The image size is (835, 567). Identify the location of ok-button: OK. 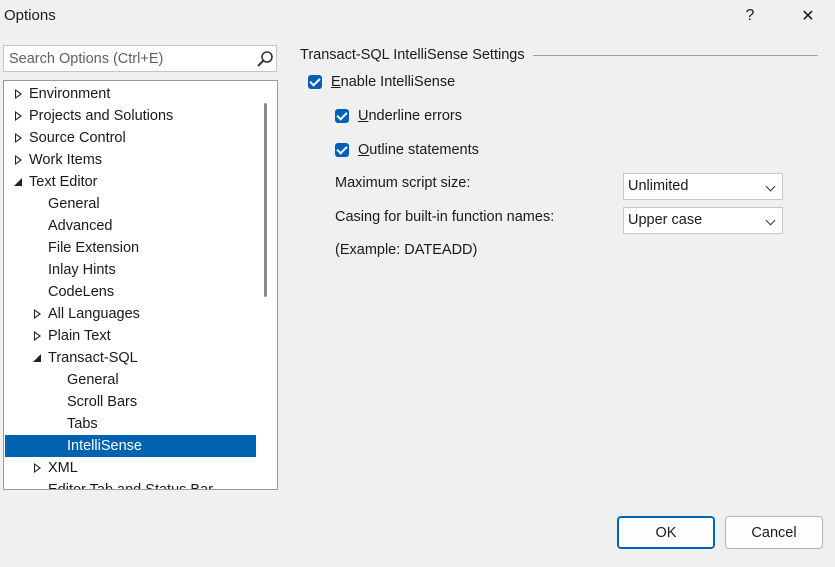
(666, 532).